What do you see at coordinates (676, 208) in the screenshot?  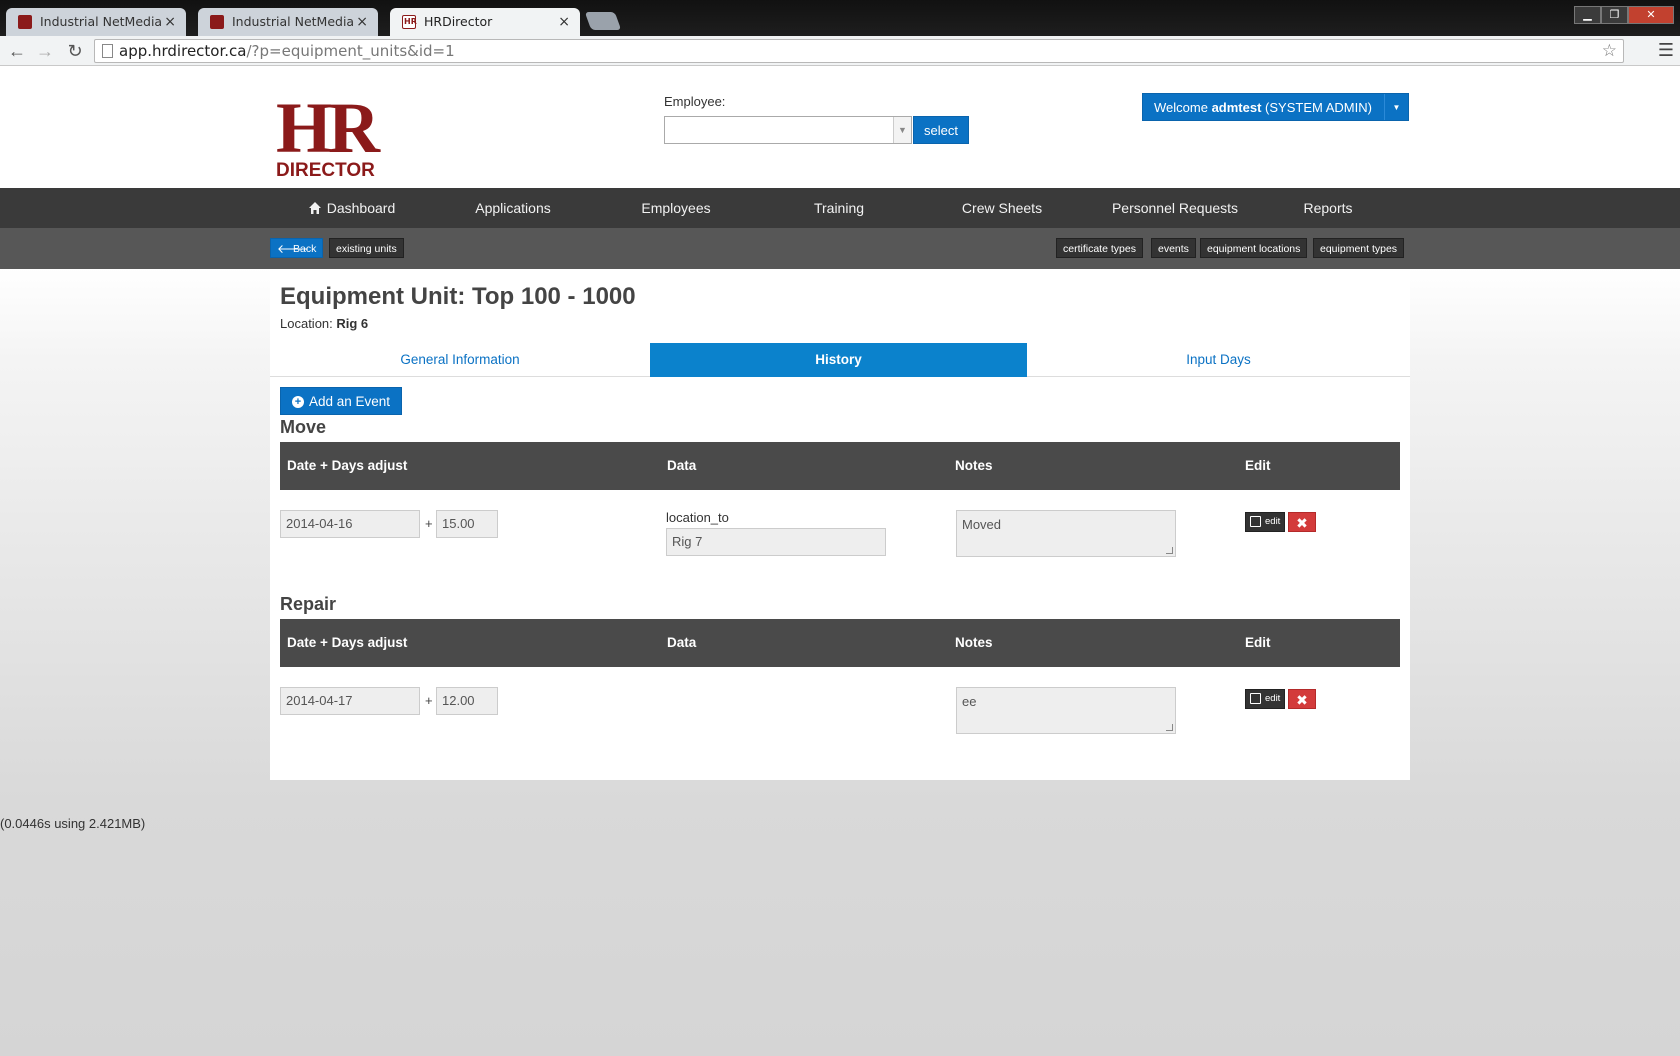 I see `nav-employees: Employees` at bounding box center [676, 208].